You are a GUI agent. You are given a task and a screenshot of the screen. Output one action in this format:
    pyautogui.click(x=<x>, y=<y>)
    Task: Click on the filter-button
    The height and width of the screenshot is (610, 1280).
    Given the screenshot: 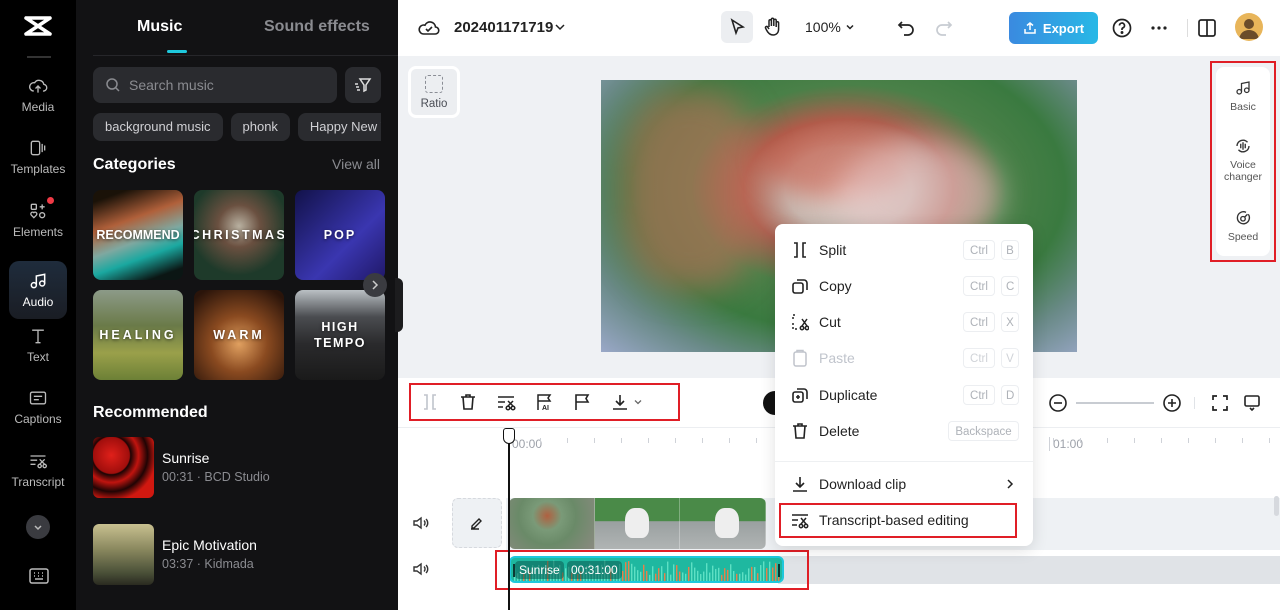 What is the action you would take?
    pyautogui.click(x=363, y=85)
    